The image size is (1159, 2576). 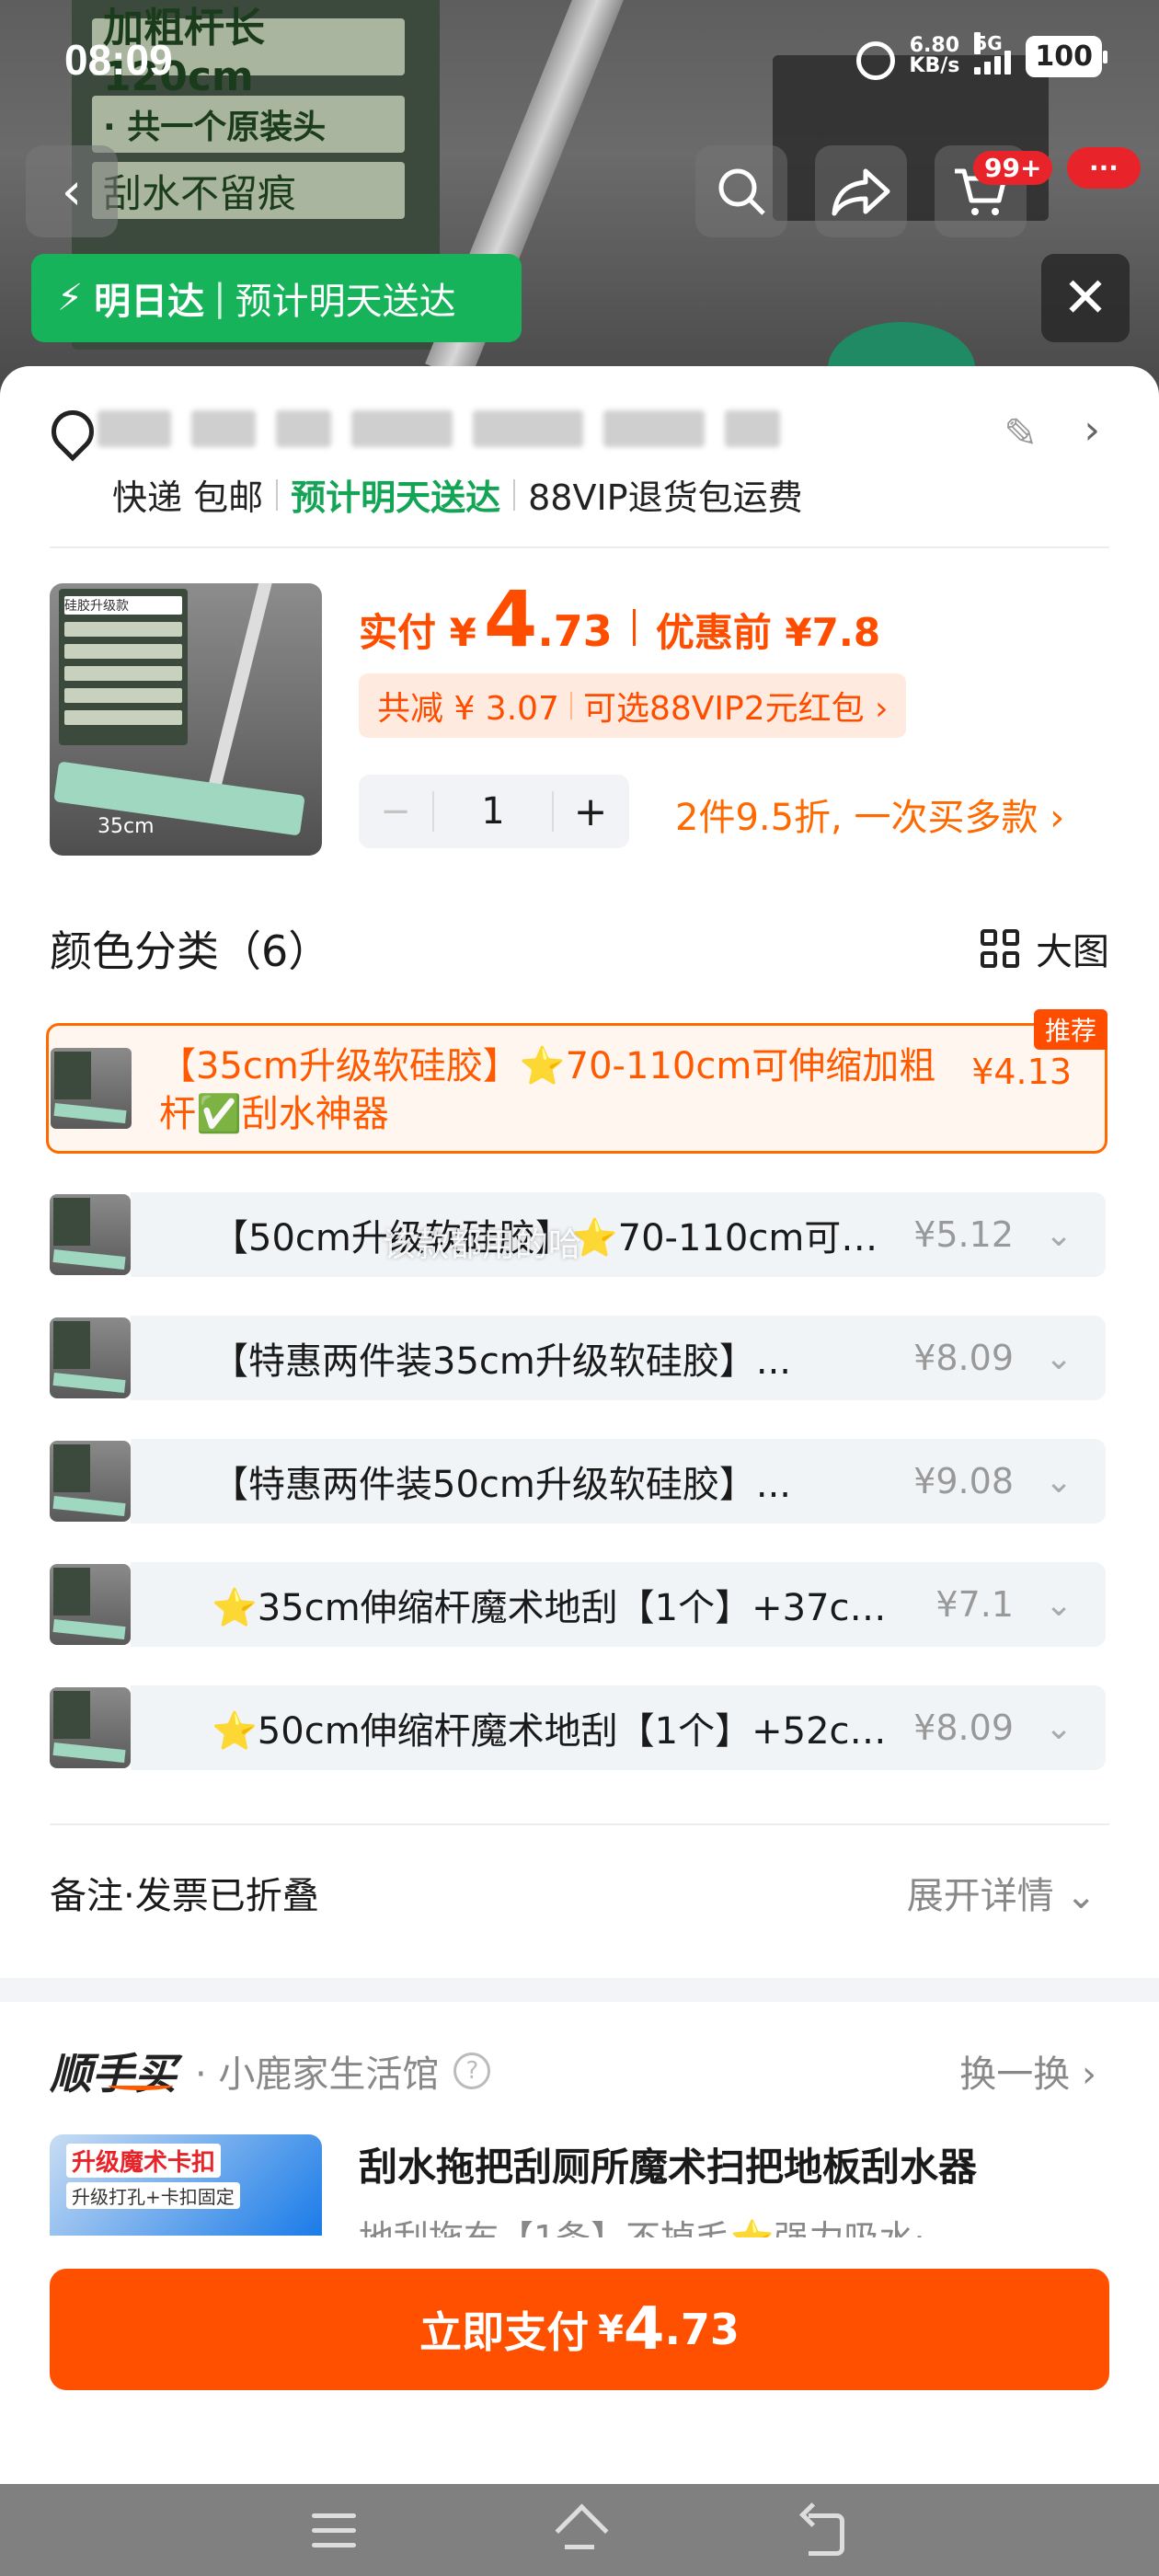 What do you see at coordinates (113, 2074) in the screenshot?
I see `brand-text: 顺手买` at bounding box center [113, 2074].